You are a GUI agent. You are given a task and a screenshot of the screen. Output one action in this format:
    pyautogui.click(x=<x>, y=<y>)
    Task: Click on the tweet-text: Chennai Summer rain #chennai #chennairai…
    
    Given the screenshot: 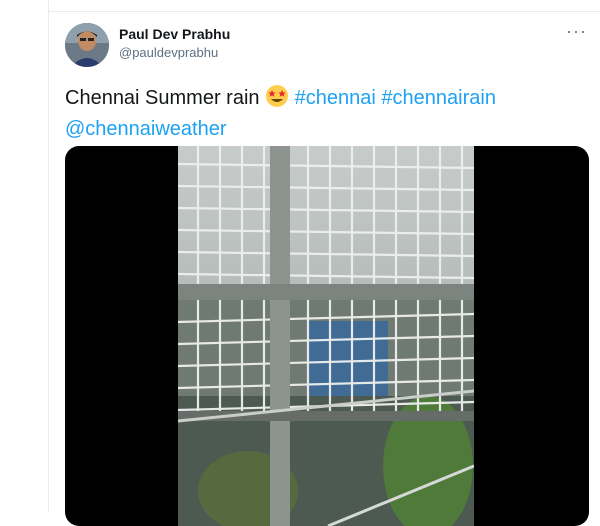 What is the action you would take?
    pyautogui.click(x=325, y=113)
    